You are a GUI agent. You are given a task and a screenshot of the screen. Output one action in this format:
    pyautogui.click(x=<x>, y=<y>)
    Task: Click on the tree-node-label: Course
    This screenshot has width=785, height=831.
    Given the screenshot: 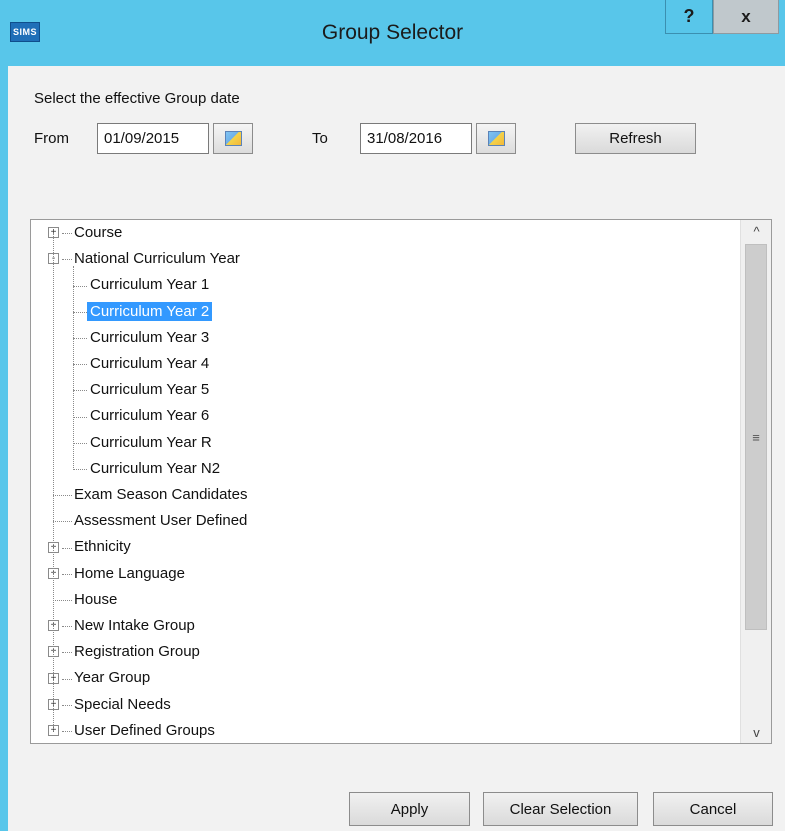 What is the action you would take?
    pyautogui.click(x=98, y=232)
    